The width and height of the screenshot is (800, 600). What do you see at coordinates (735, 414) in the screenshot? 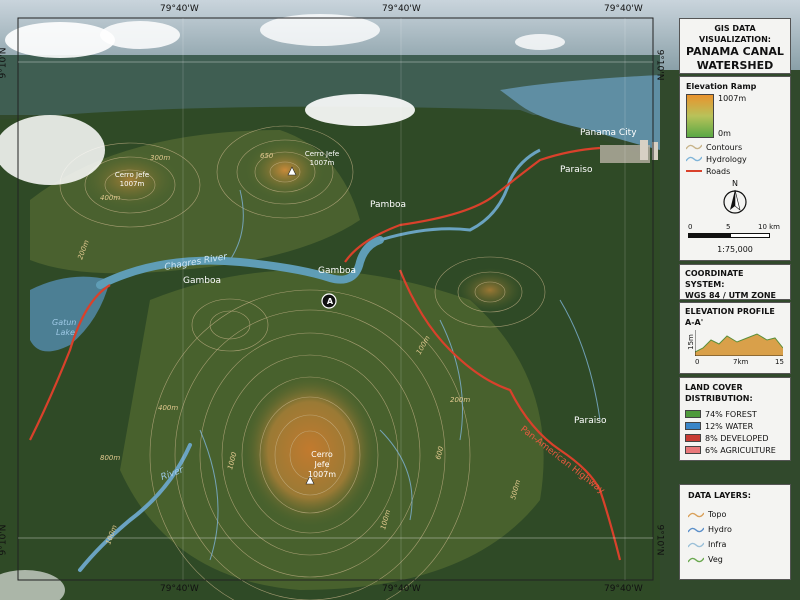
I see `land-cover-forest: 74% FOREST` at bounding box center [735, 414].